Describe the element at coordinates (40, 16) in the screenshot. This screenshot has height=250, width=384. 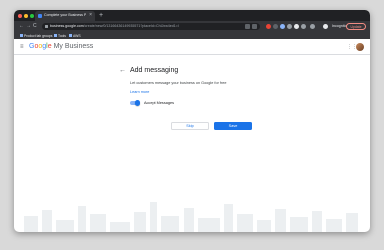
I see `favicon-icon` at that location.